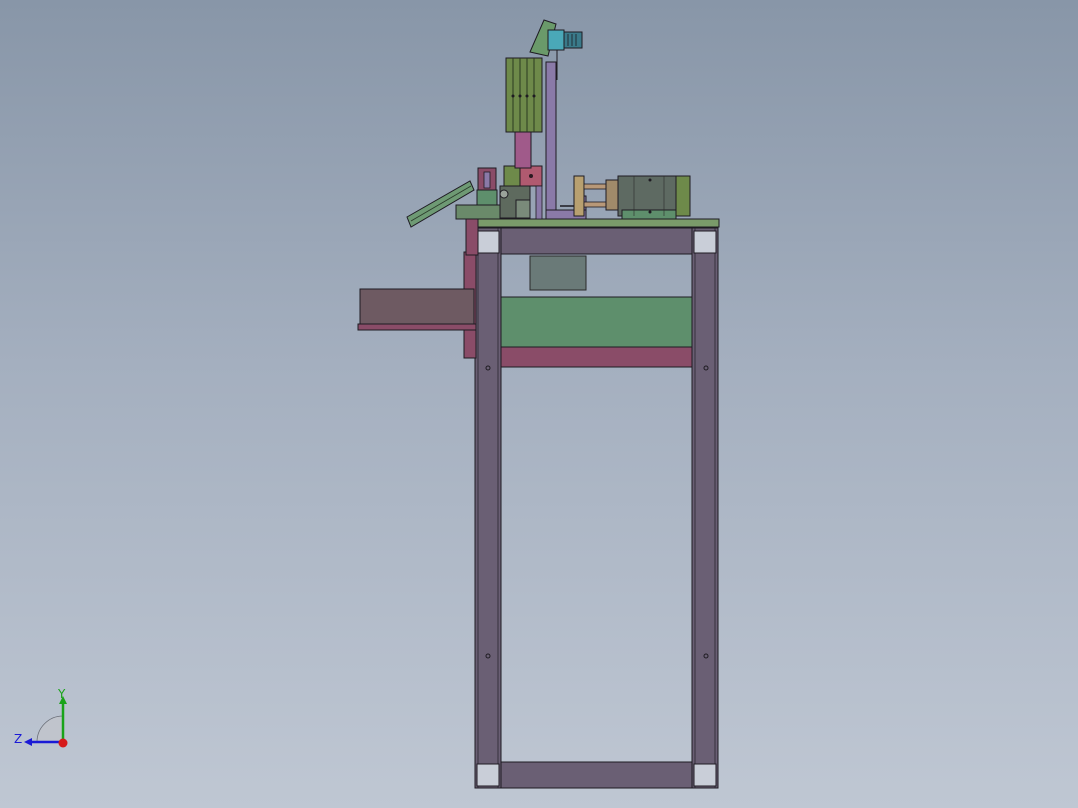  What do you see at coordinates (523, 150) in the screenshot?
I see `pink-column` at bounding box center [523, 150].